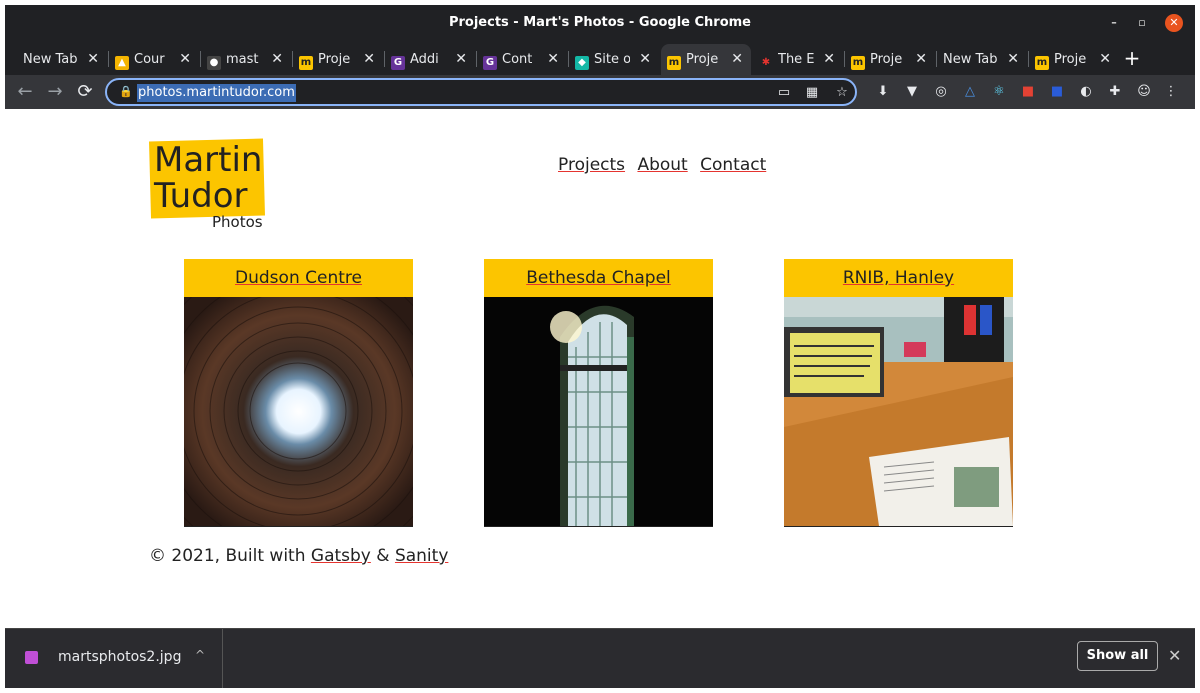 Image resolution: width=1200 pixels, height=693 pixels. I want to click on page-footer: © 2021, Built with Gatsby & Sanity, so click(298, 556).